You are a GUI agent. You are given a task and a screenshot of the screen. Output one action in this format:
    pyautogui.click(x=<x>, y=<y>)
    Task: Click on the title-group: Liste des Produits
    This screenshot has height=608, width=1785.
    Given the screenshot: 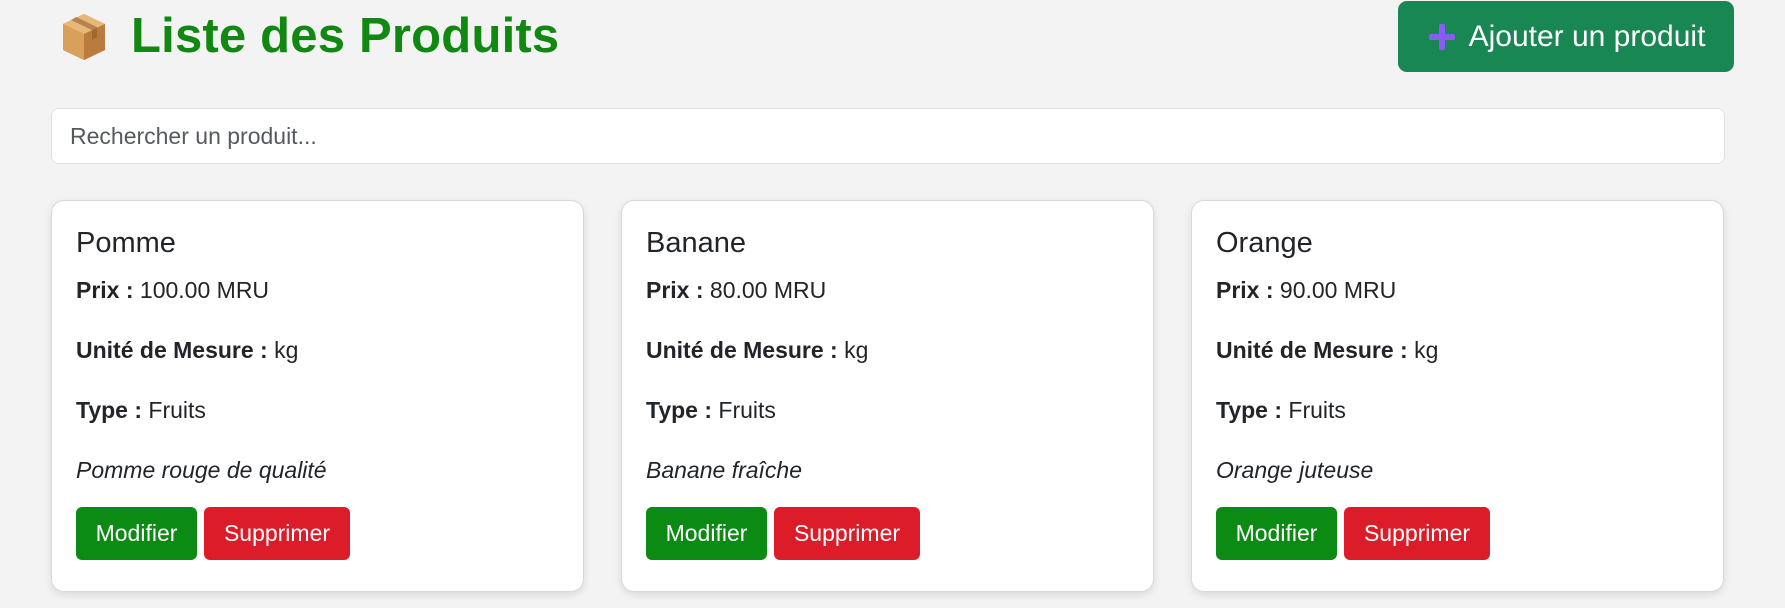 What is the action you would take?
    pyautogui.click(x=309, y=36)
    